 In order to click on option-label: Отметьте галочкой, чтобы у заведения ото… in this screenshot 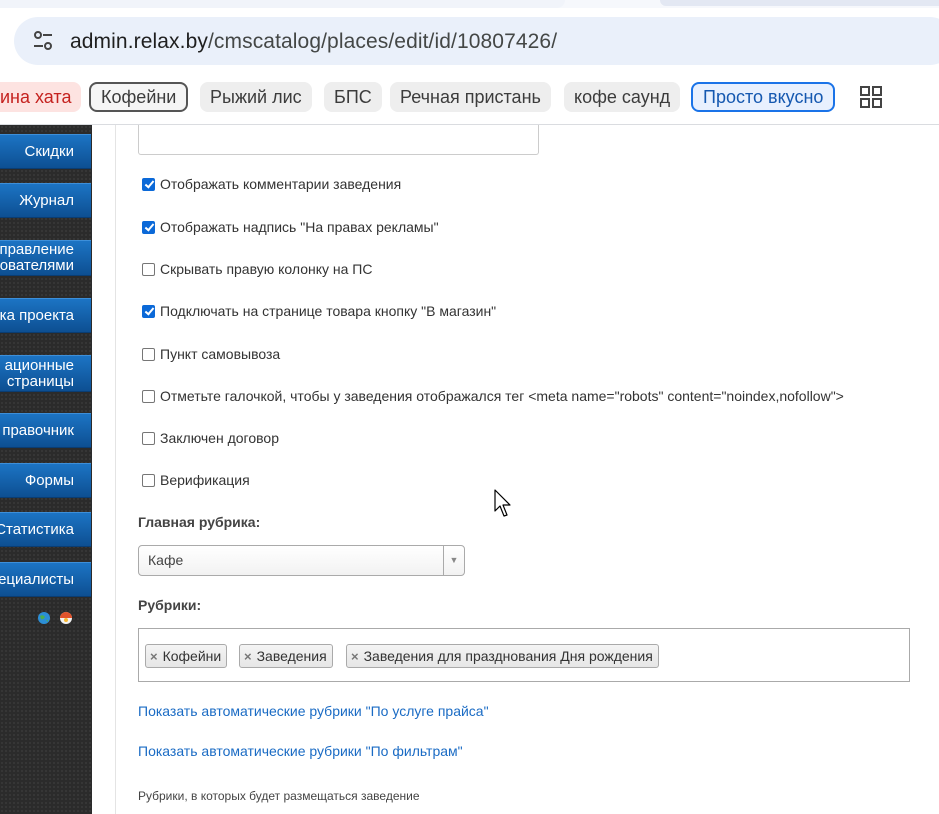, I will do `click(502, 396)`.